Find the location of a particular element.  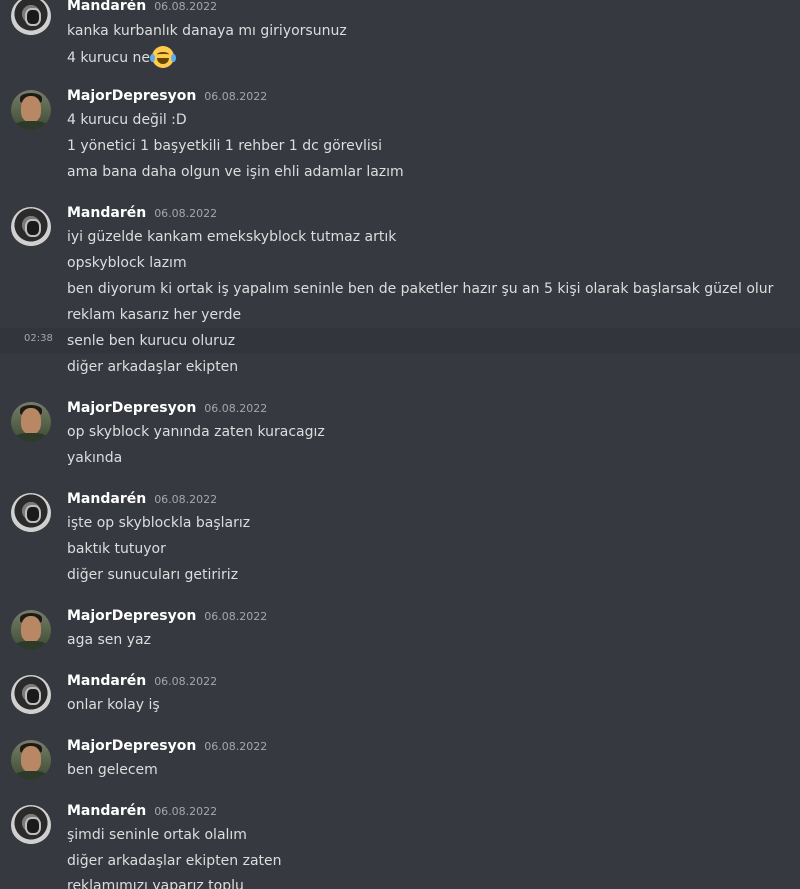

message-text: senle ben kurucu oluruz is located at coordinates (151, 341).